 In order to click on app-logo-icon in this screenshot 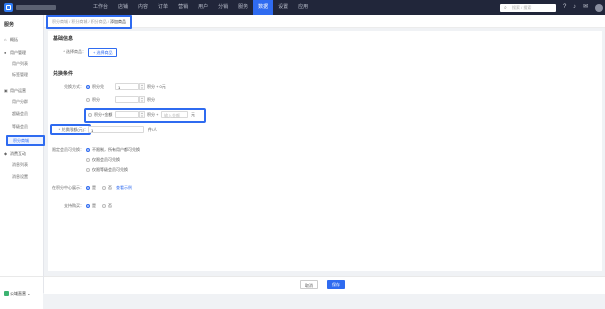, I will do `click(8, 7)`.